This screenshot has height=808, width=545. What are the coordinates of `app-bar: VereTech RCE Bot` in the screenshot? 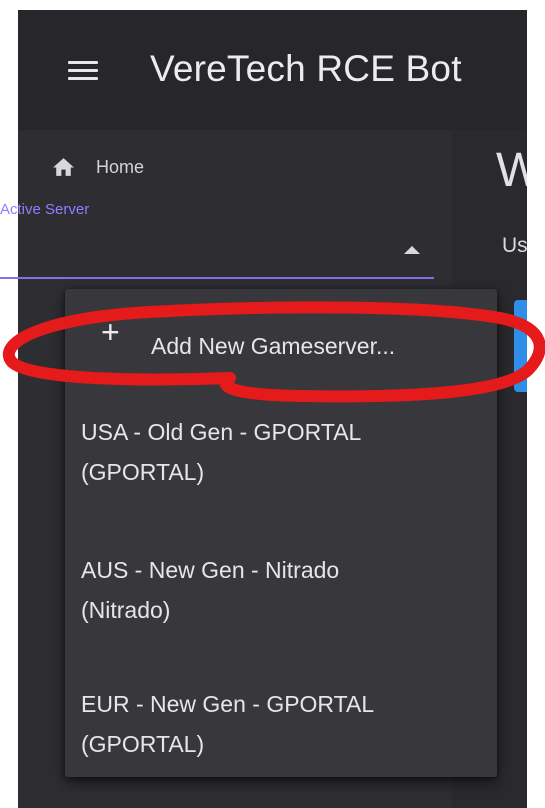 It's located at (272, 70).